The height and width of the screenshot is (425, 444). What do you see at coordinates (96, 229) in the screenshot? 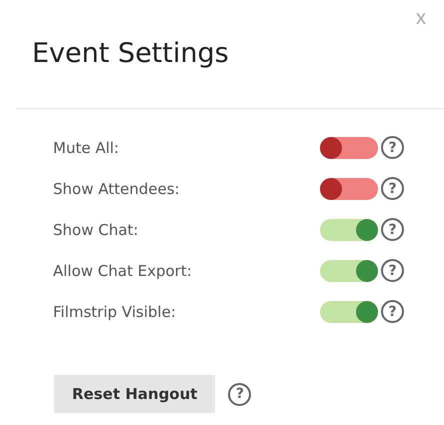
I see `setting-label: Show Chat:` at bounding box center [96, 229].